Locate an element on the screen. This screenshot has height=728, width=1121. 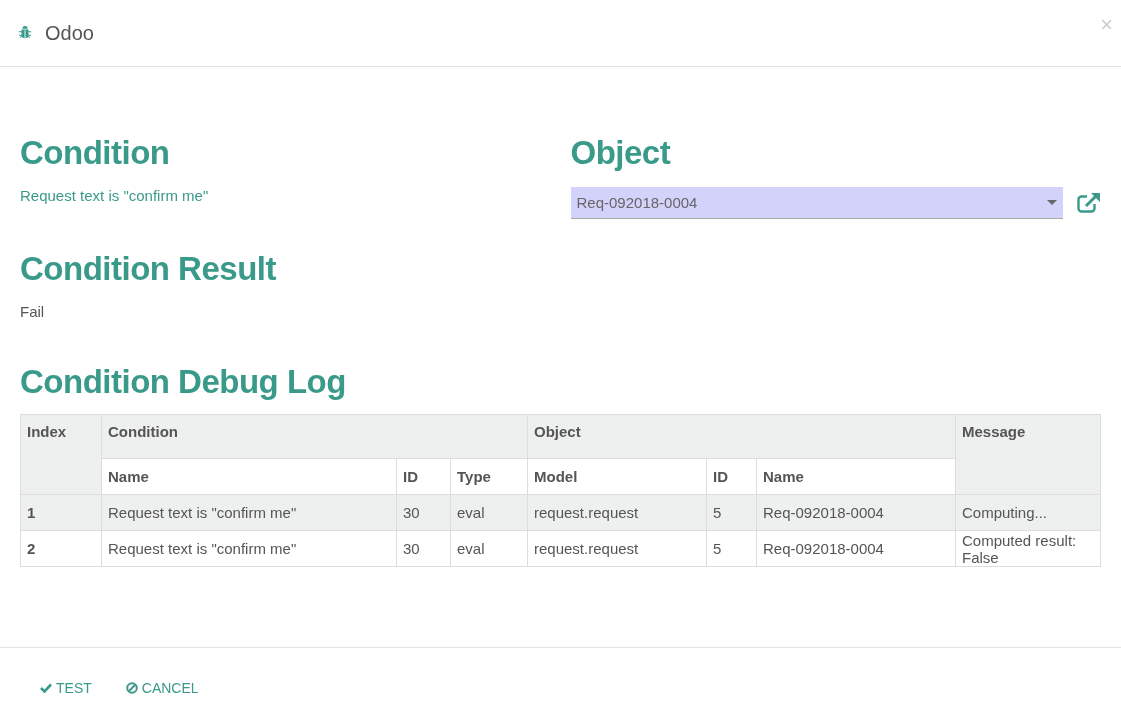
object-select: Req-092018-0004 is located at coordinates (816, 203).